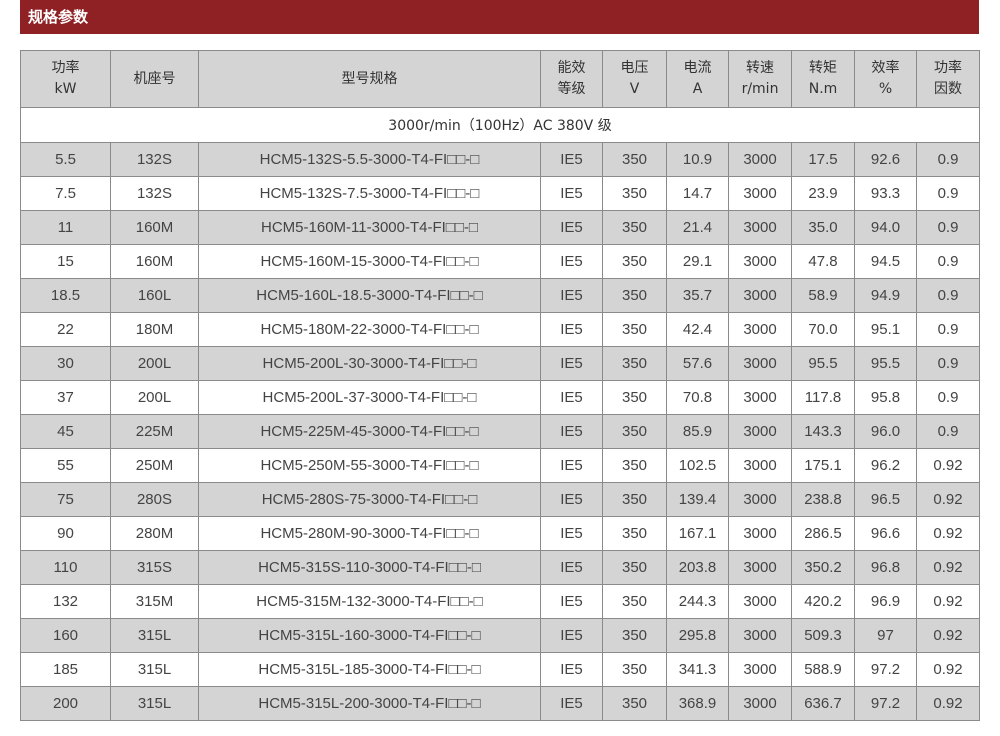  What do you see at coordinates (65, 567) in the screenshot?
I see `table-cell: 110` at bounding box center [65, 567].